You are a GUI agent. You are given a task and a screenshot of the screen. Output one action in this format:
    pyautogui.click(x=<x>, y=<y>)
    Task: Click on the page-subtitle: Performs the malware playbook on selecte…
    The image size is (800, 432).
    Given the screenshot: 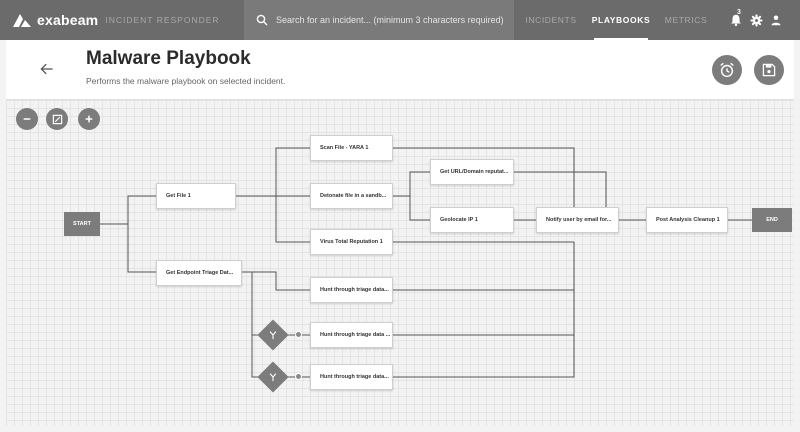 What is the action you would take?
    pyautogui.click(x=186, y=81)
    